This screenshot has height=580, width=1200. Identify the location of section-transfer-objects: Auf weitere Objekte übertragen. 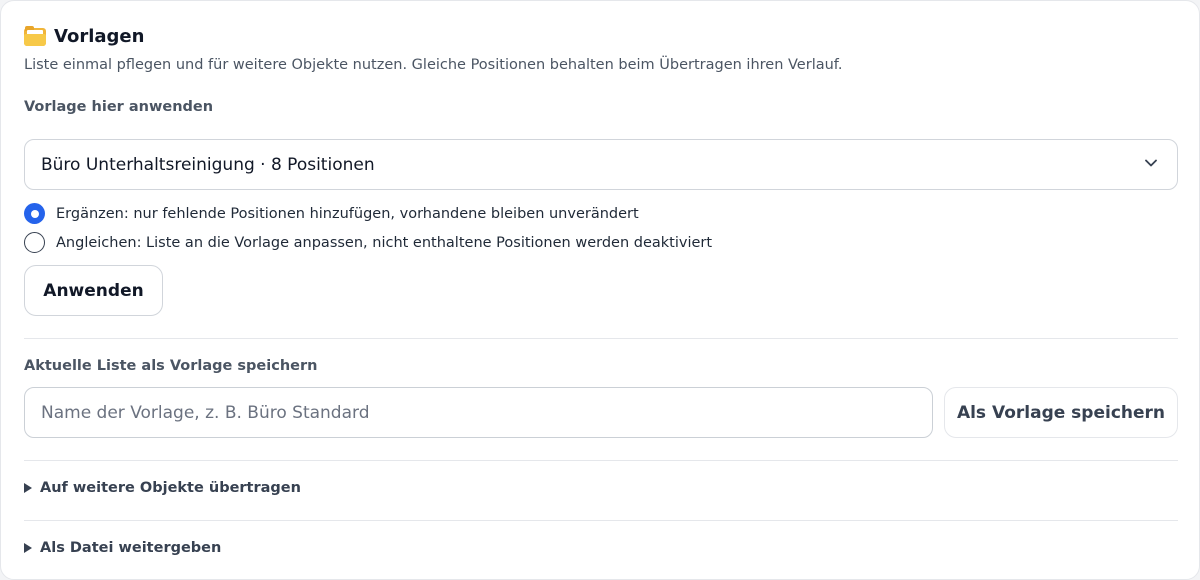
(162, 488).